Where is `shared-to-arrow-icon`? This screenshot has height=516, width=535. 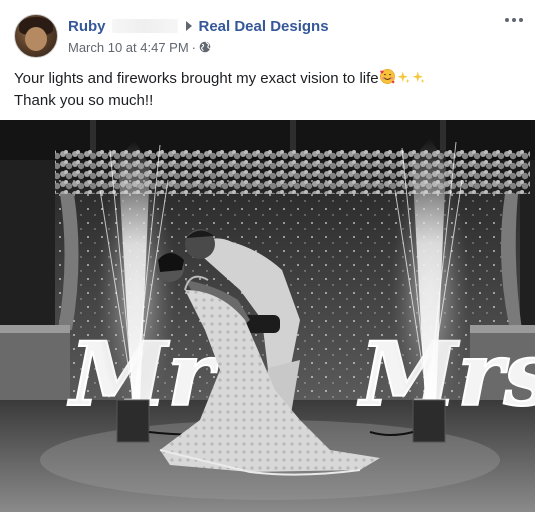
shared-to-arrow-icon is located at coordinates (188, 26).